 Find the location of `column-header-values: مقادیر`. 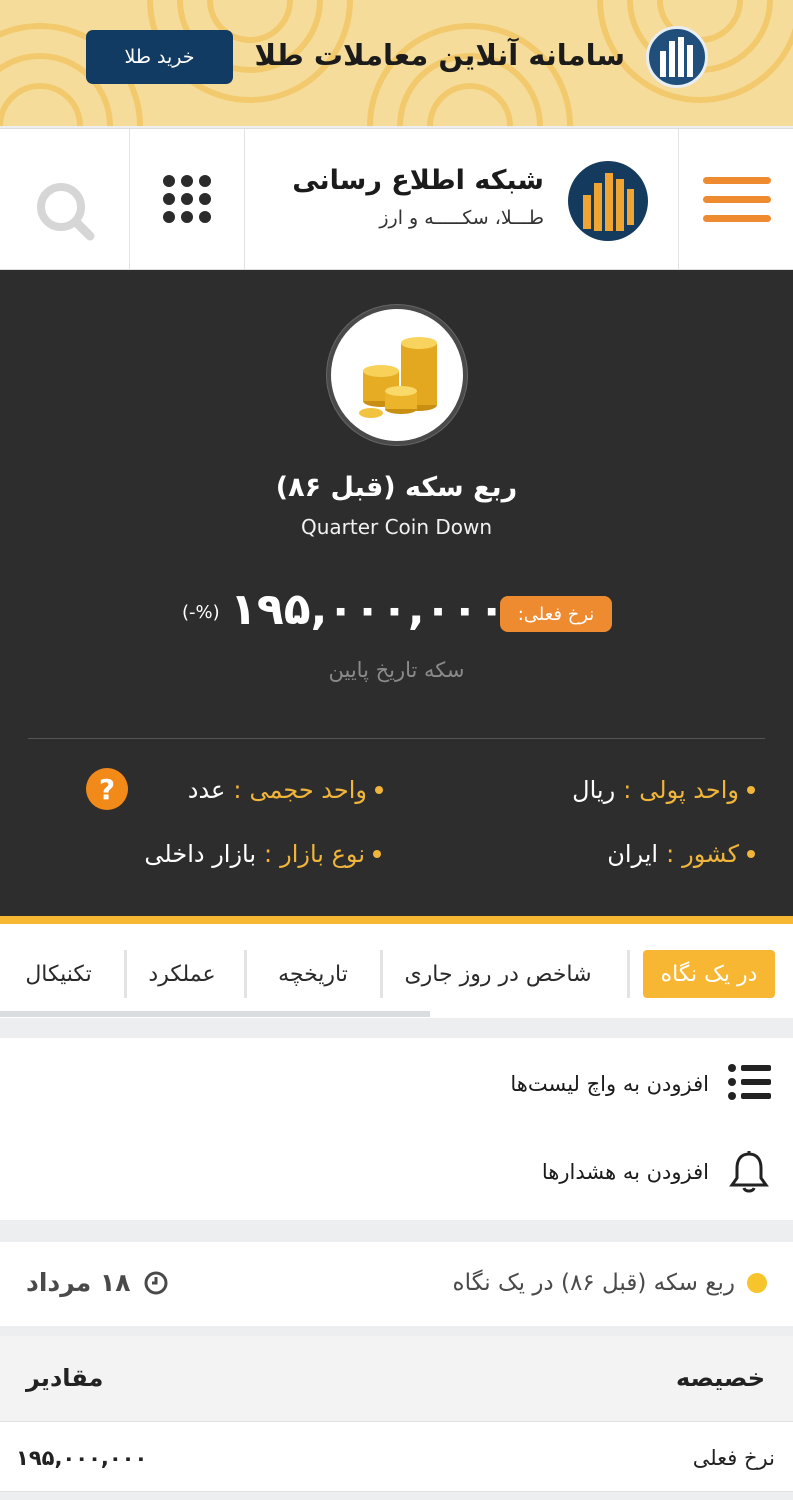

column-header-values: مقادیر is located at coordinates (65, 1378).